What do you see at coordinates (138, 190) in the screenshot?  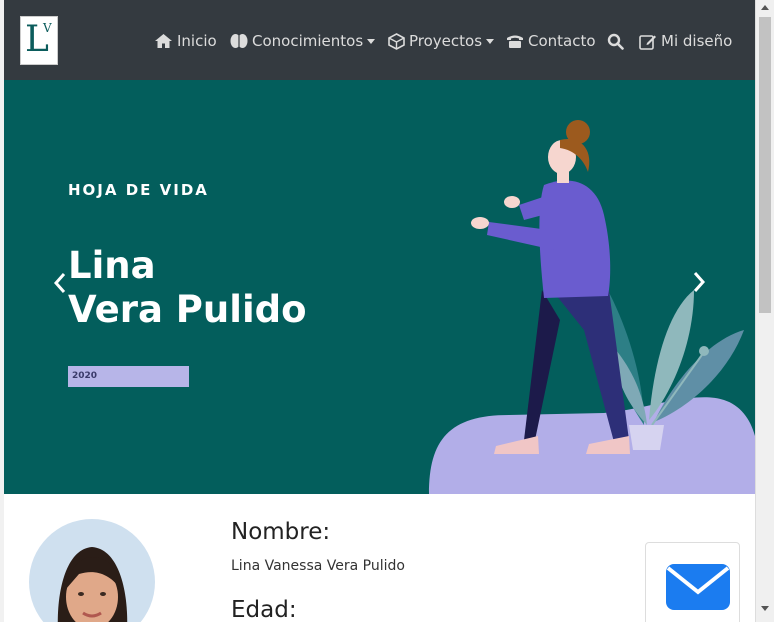 I see `hero-subtitle: HOJA DE VIDA` at bounding box center [138, 190].